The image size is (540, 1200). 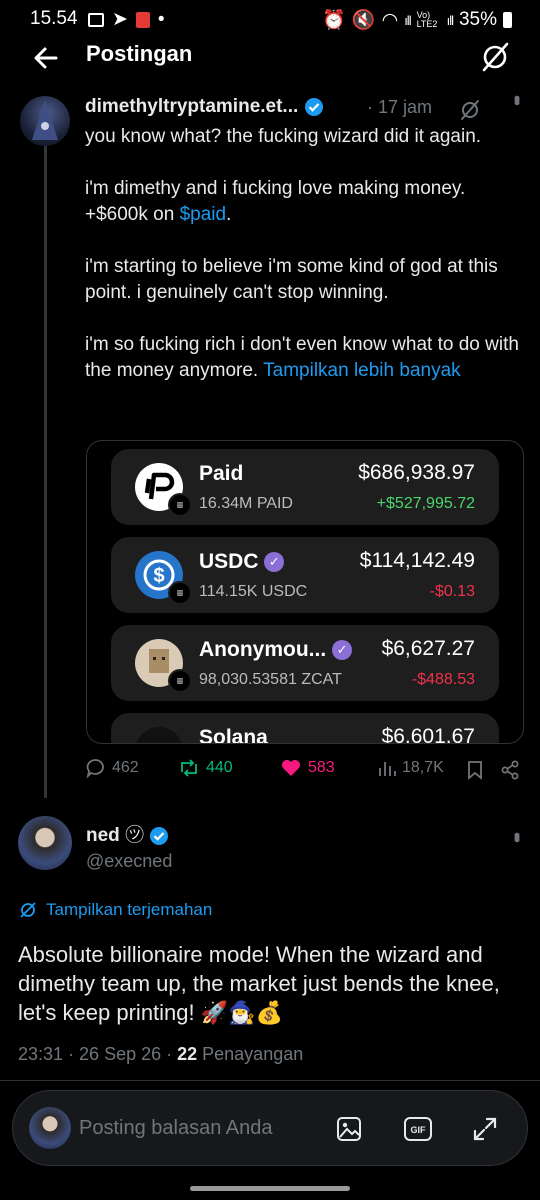 I want to click on token-name: Paid, so click(x=221, y=473).